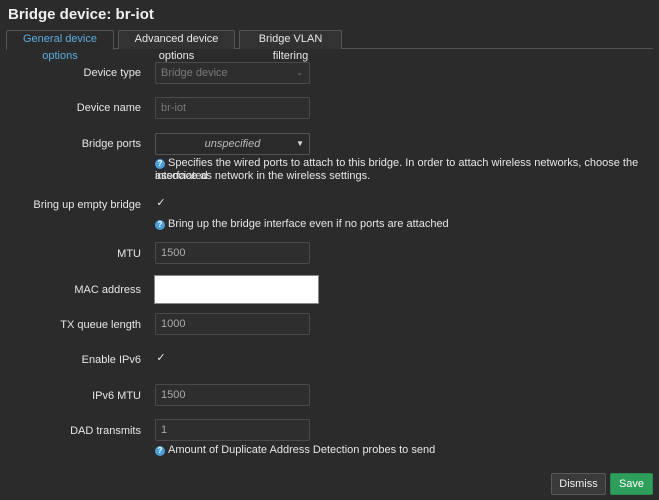 This screenshot has height=500, width=659. I want to click on bridge-ports-dropdown: unspecified ▼, so click(232, 144).